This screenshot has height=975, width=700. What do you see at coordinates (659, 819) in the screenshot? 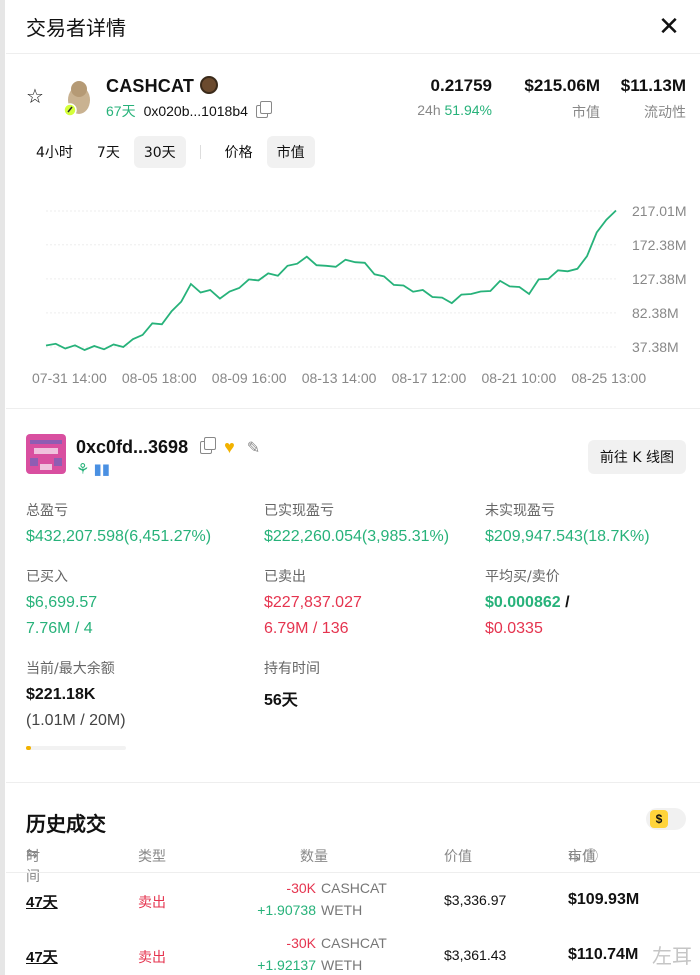
I see `dollar-icon: $` at bounding box center [659, 819].